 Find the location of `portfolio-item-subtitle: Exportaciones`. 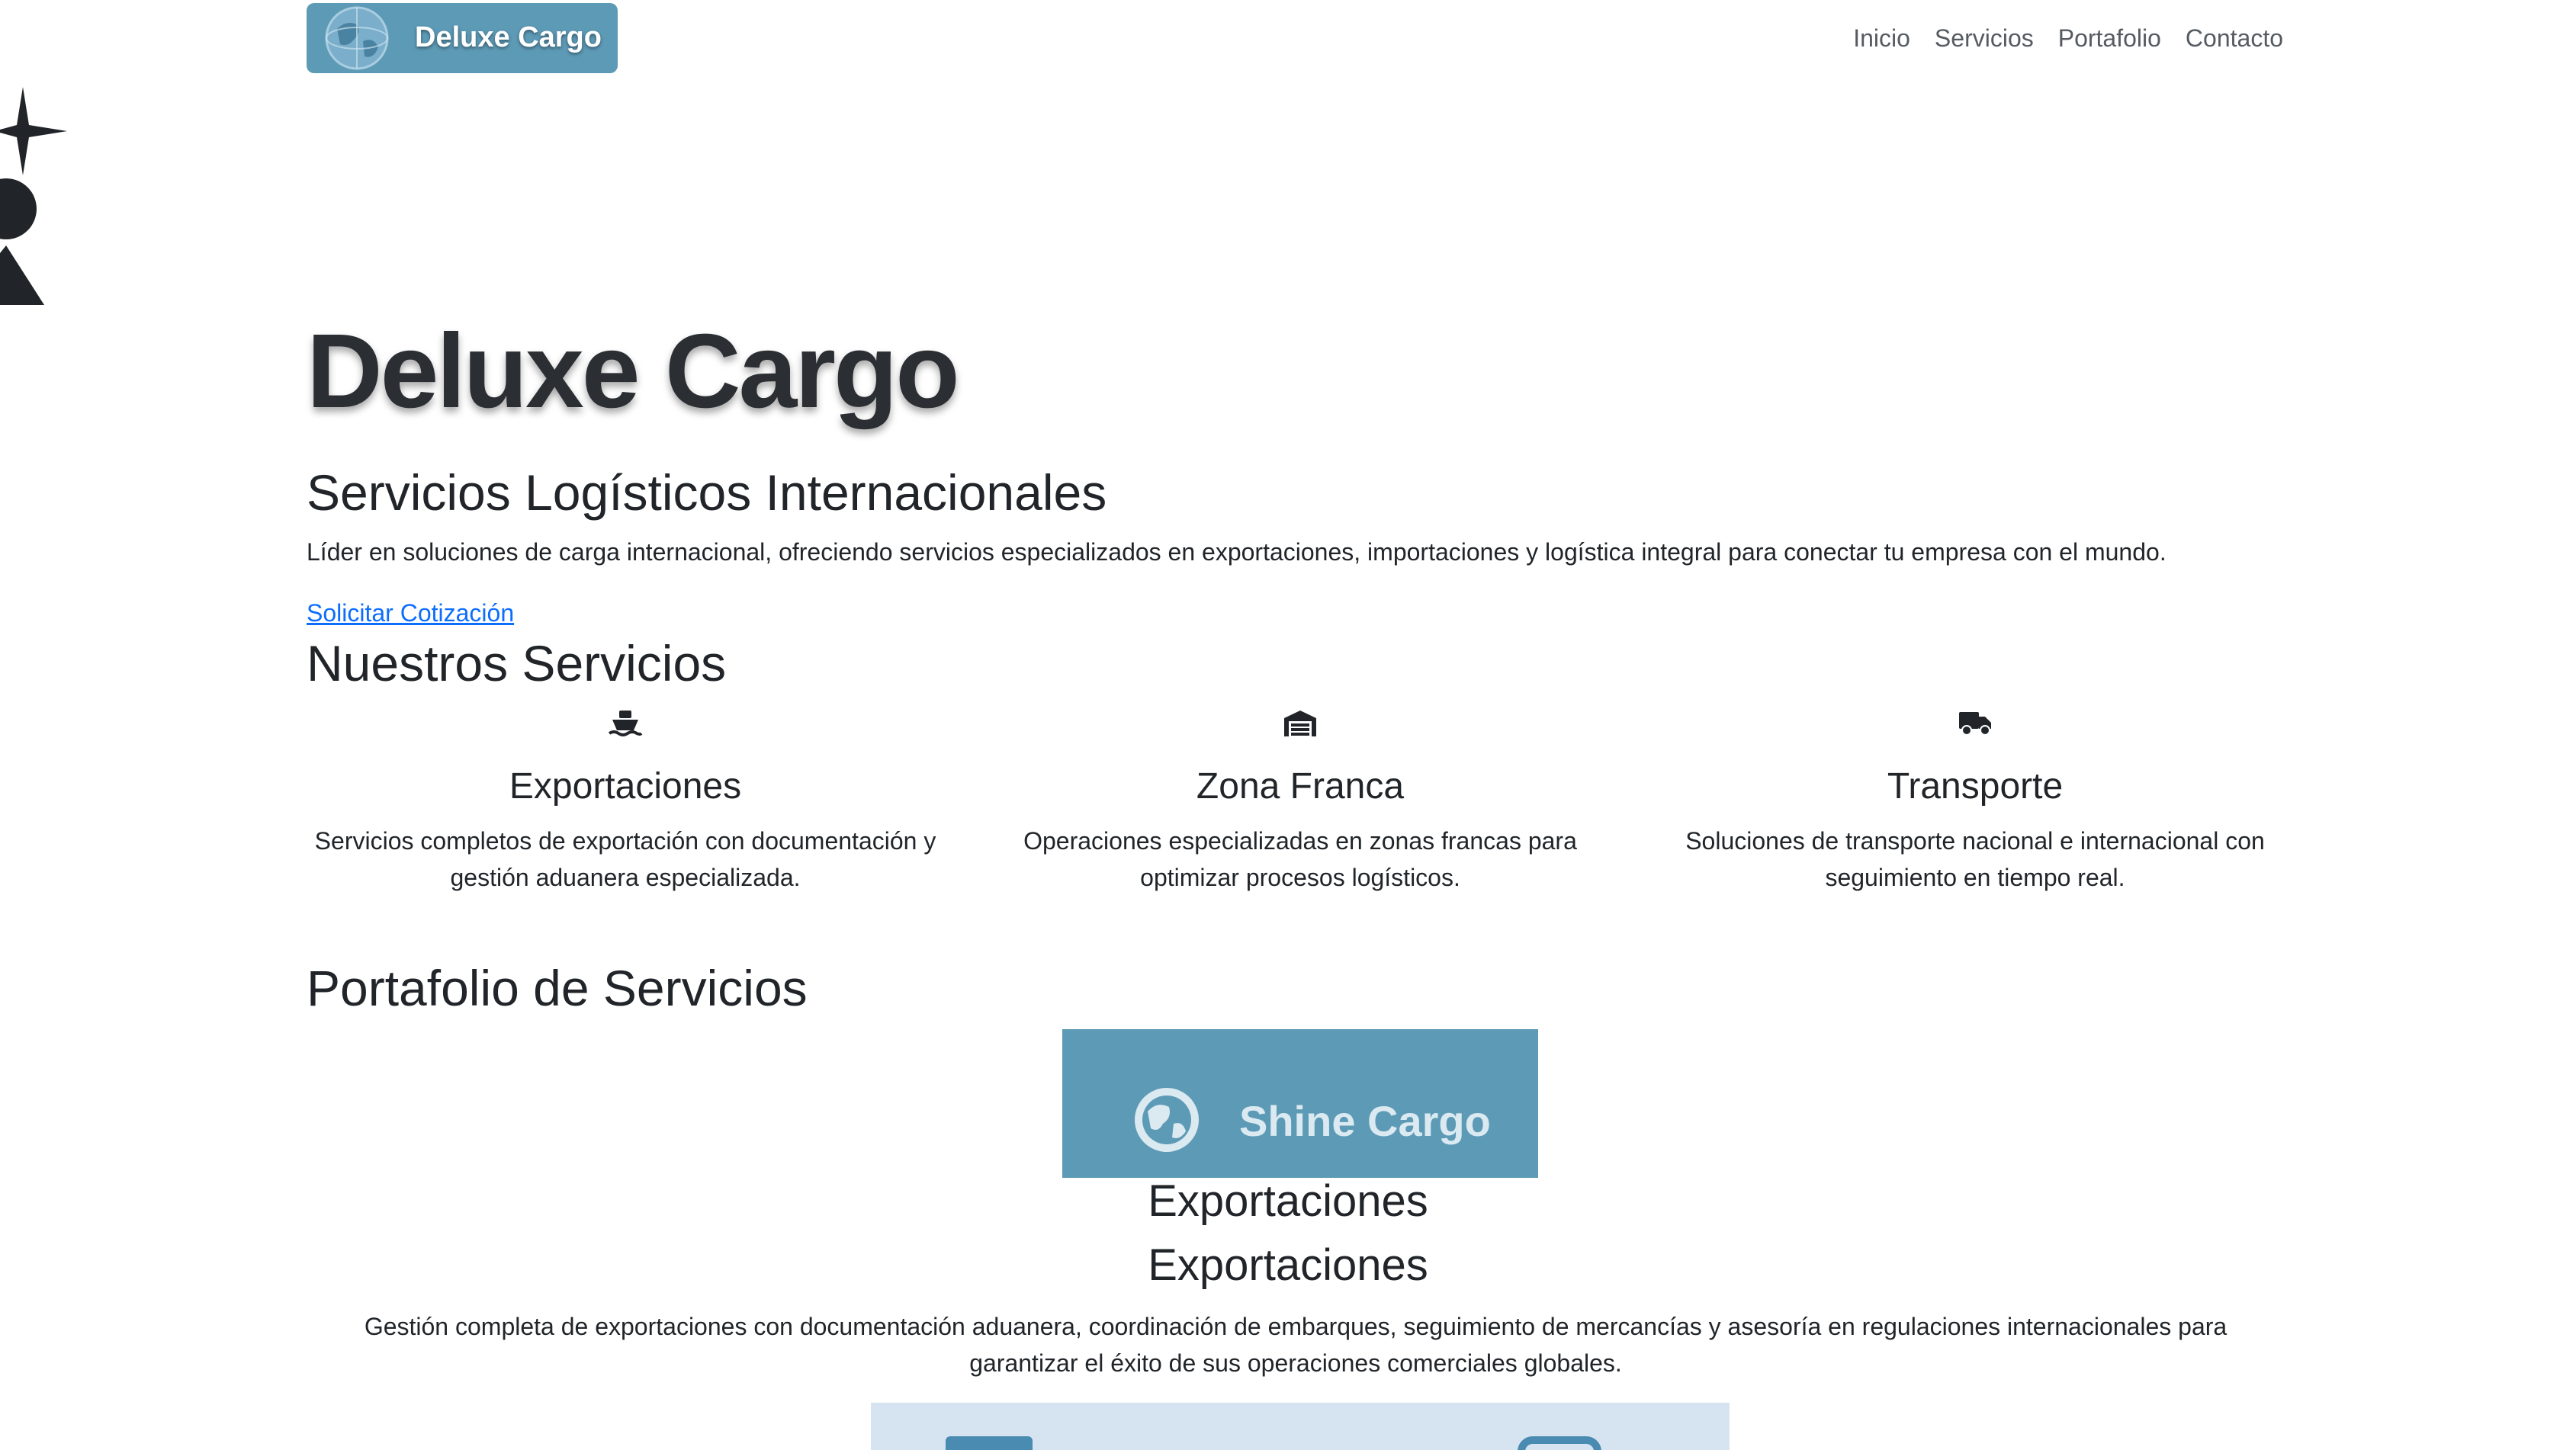

portfolio-item-subtitle: Exportaciones is located at coordinates (1288, 1265).